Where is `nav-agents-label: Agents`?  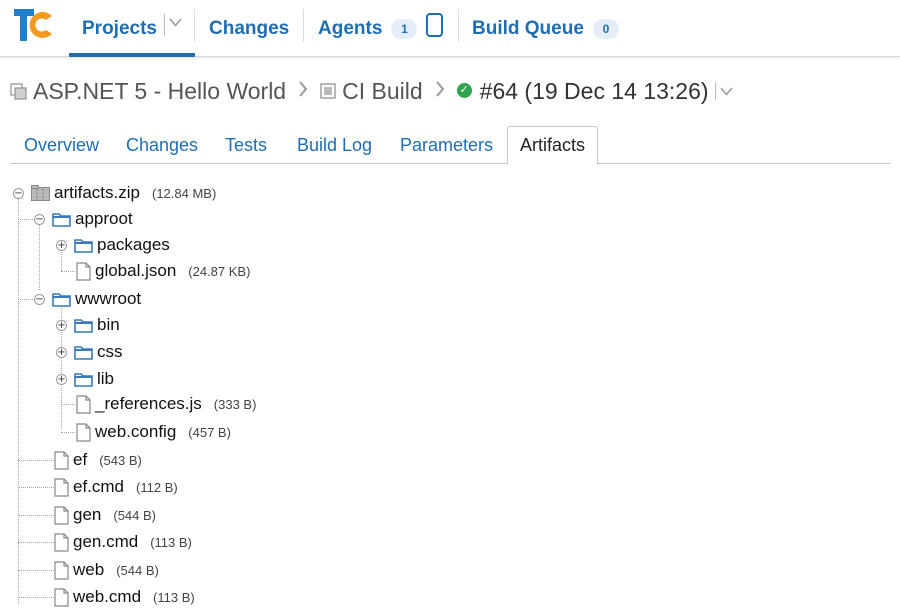 nav-agents-label: Agents is located at coordinates (350, 28).